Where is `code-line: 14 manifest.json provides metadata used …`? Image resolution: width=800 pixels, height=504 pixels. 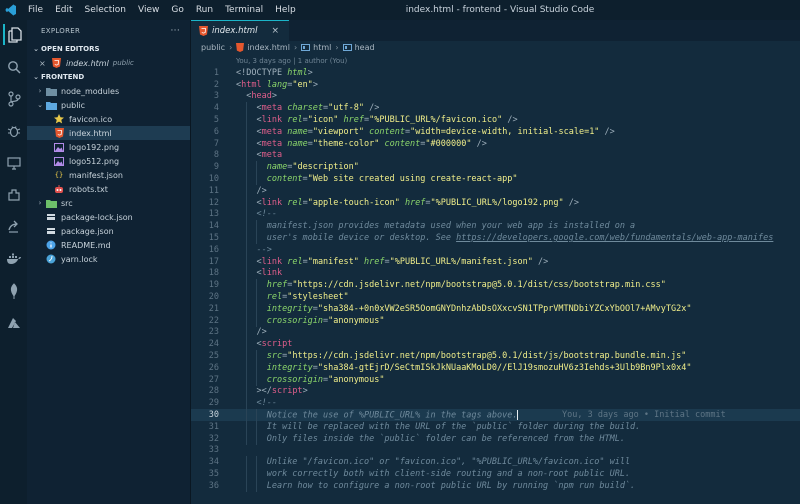 code-line: 14 manifest.json provides metadata used … is located at coordinates (495, 226).